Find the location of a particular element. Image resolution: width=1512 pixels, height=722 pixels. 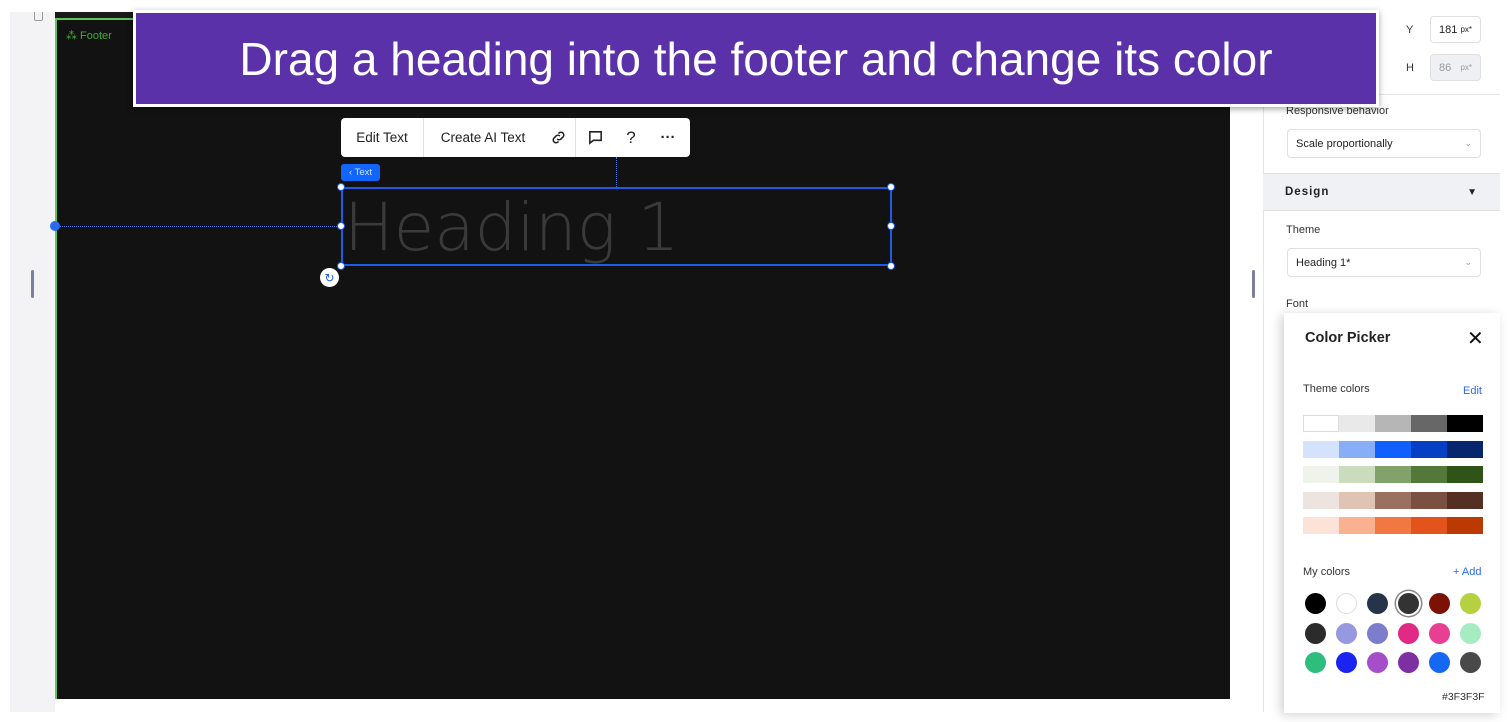

rotate-icon: ↻ is located at coordinates (329, 277).